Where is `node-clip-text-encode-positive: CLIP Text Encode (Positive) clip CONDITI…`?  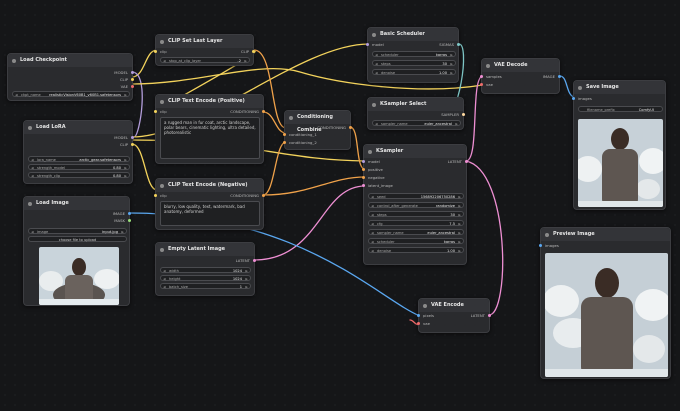 node-clip-text-encode-positive: CLIP Text Encode (Positive) clip CONDITI… is located at coordinates (209, 129).